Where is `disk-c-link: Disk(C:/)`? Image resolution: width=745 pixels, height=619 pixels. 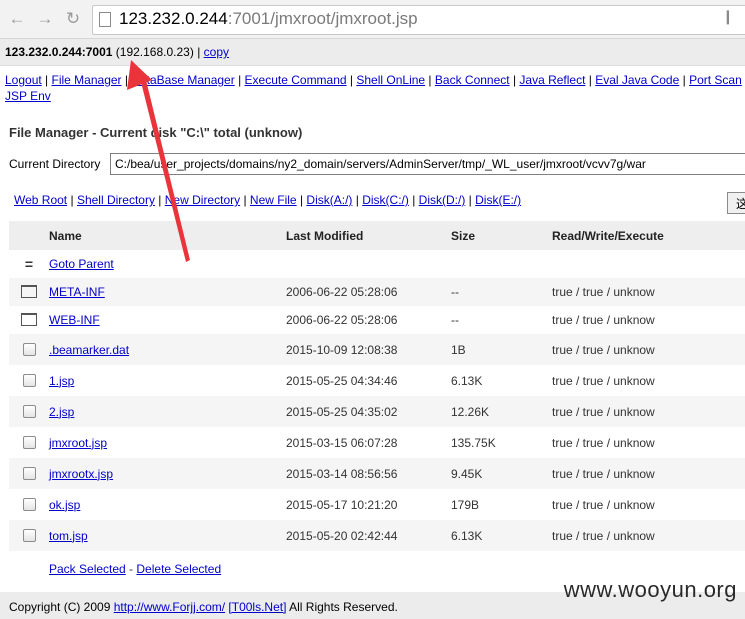 disk-c-link: Disk(C:/) is located at coordinates (385, 200).